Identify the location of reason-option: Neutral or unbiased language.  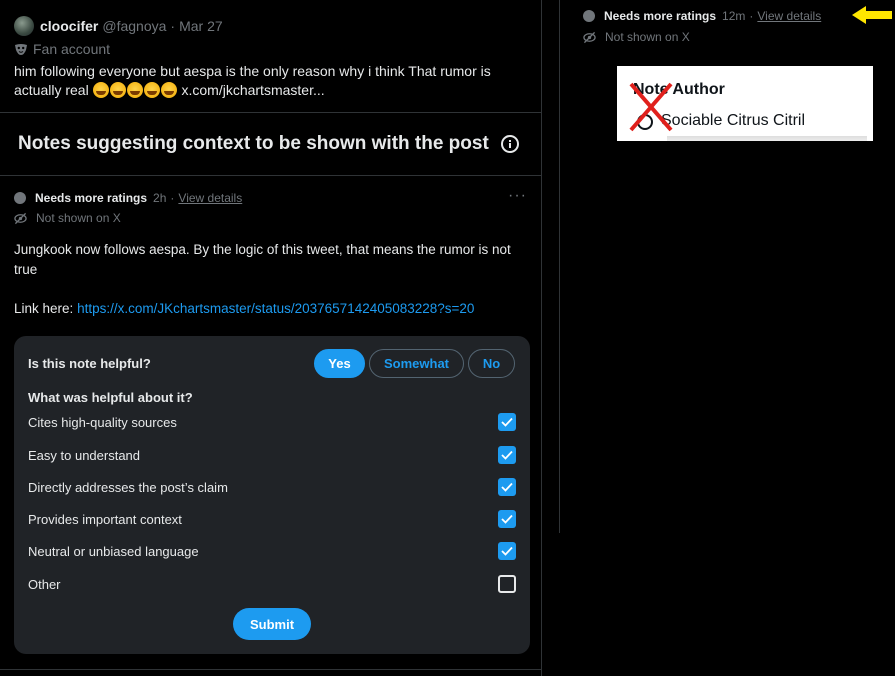
(272, 551).